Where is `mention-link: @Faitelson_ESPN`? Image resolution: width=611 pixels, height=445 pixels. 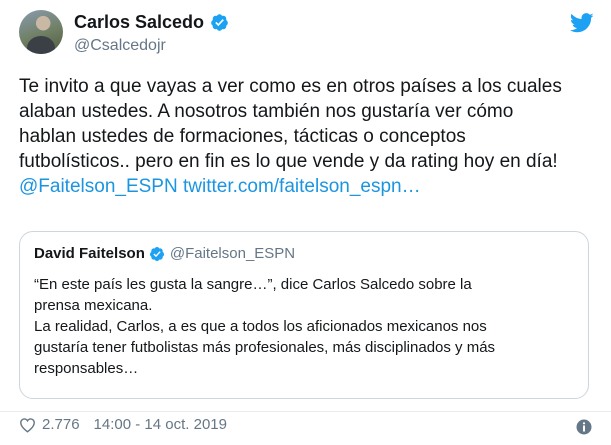 mention-link: @Faitelson_ESPN is located at coordinates (98, 186).